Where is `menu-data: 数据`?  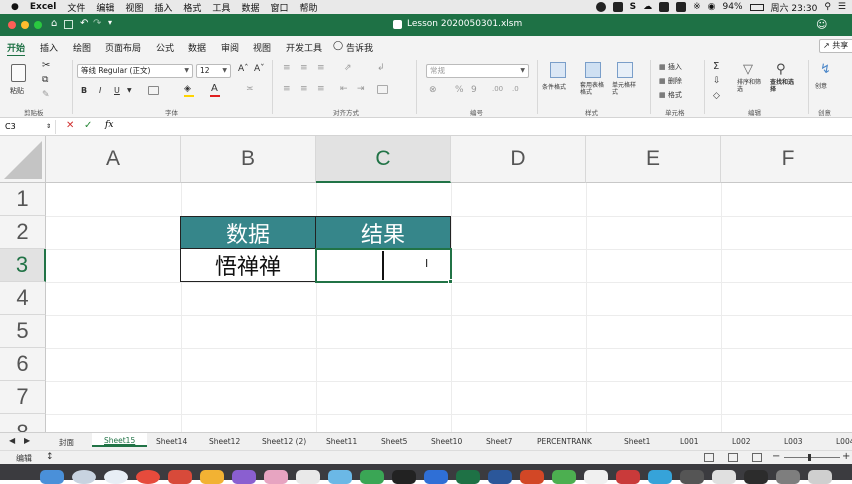
menu-data: 数据 is located at coordinates (250, 7).